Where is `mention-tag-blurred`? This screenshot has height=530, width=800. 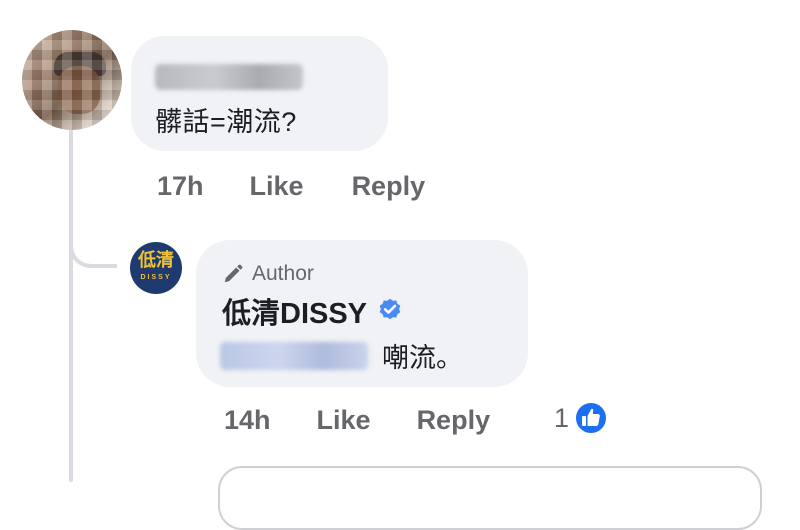
mention-tag-blurred is located at coordinates (294, 355).